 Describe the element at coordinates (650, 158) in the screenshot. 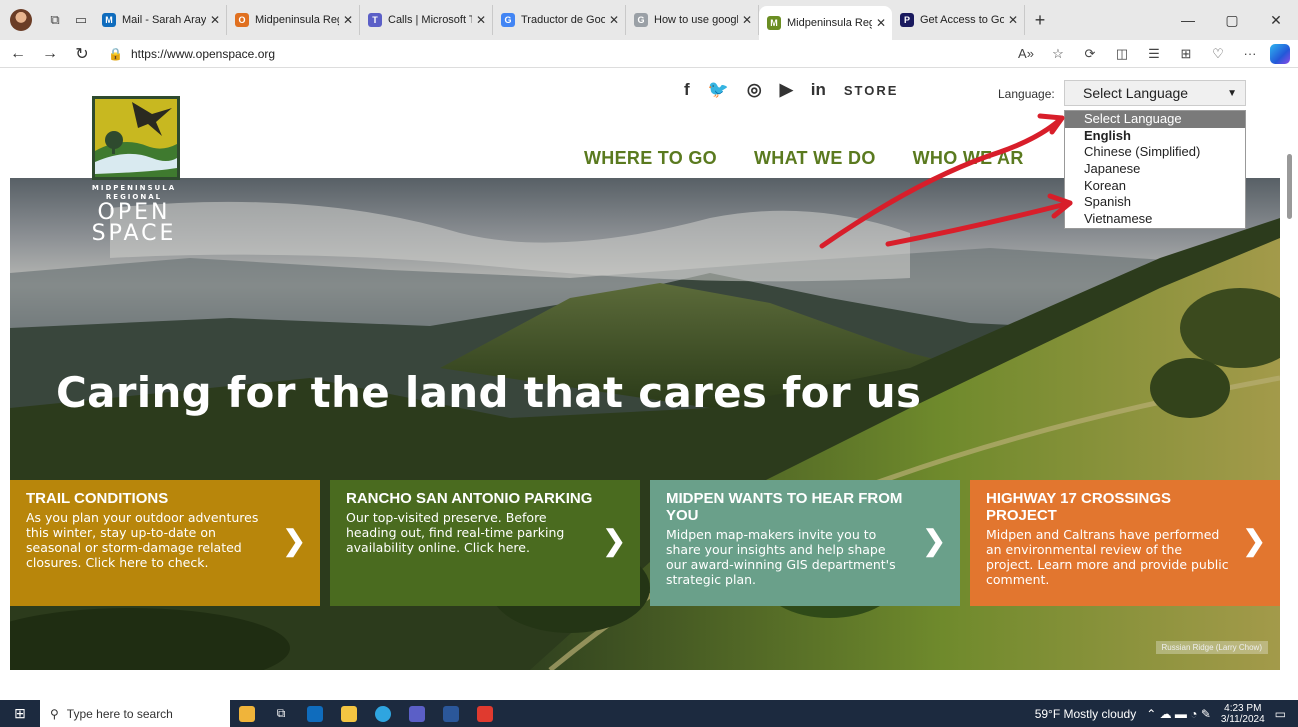

I see `nav-link: WHERE TO GO` at that location.